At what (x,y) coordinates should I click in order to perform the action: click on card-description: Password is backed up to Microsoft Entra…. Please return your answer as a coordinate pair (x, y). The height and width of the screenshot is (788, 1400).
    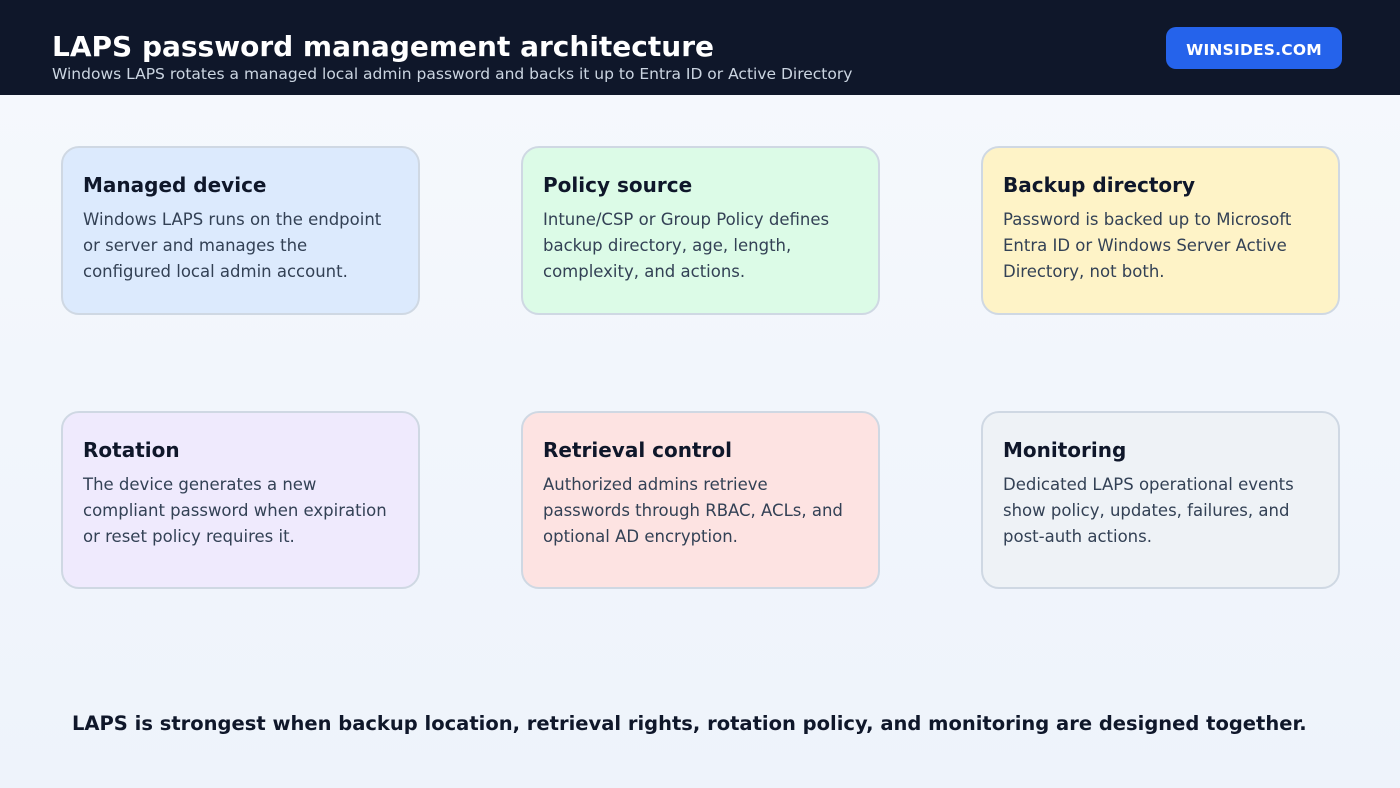
    Looking at the image, I should click on (1147, 245).